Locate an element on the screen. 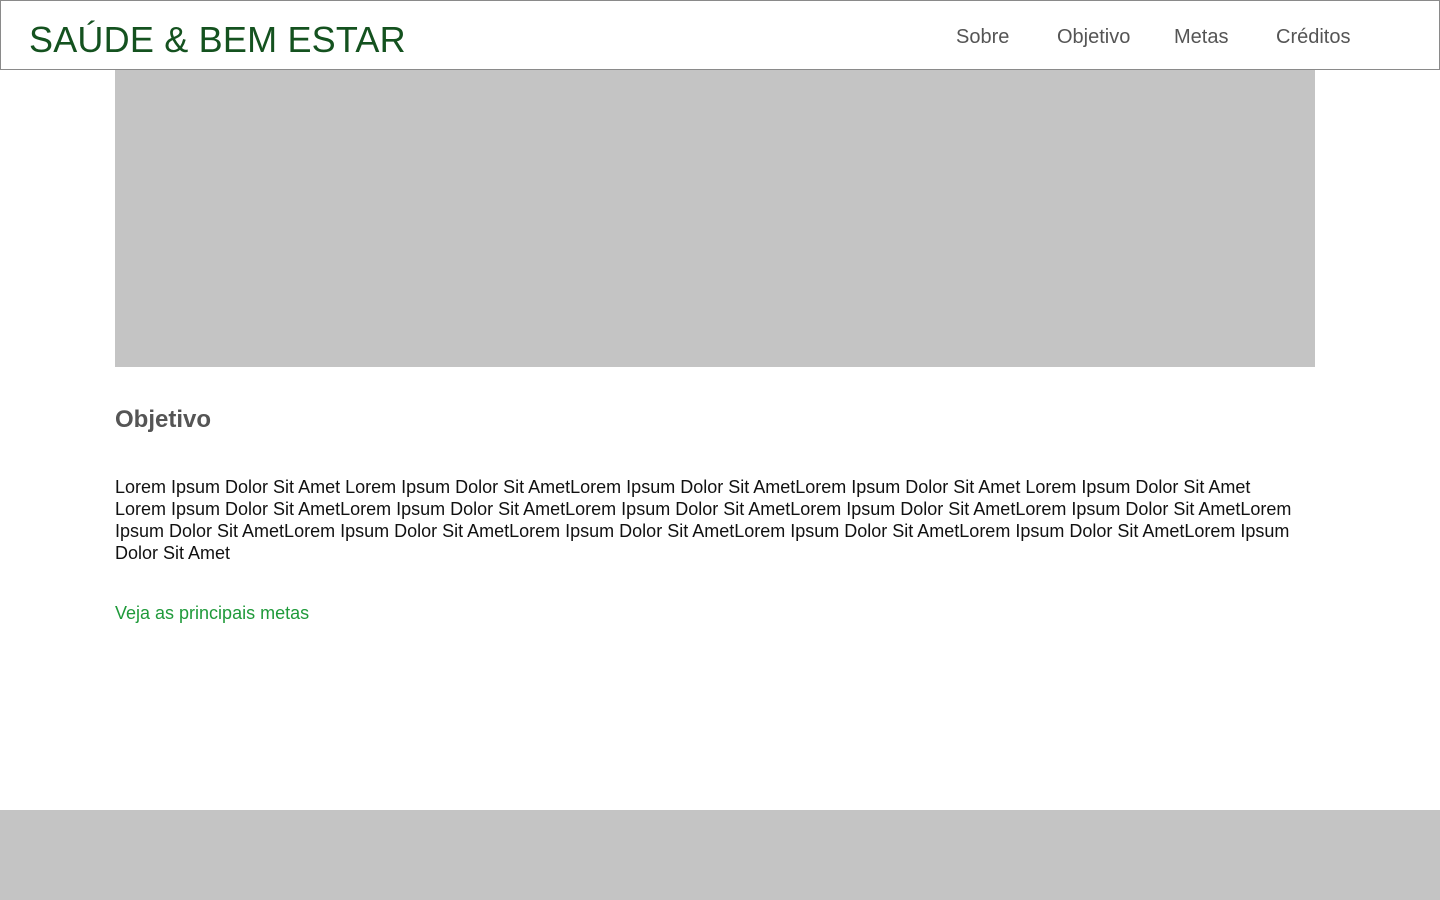 The image size is (1440, 900). page-footer is located at coordinates (720, 855).